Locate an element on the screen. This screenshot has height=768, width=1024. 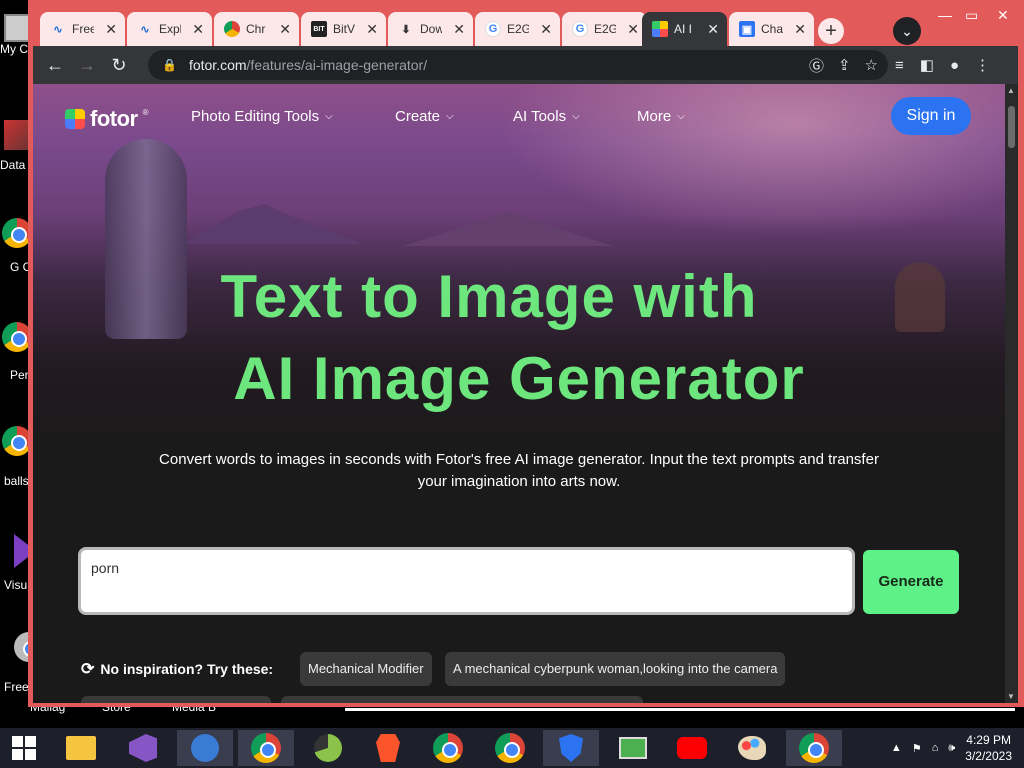
file-explorer-icon is located at coordinates (81, 748).